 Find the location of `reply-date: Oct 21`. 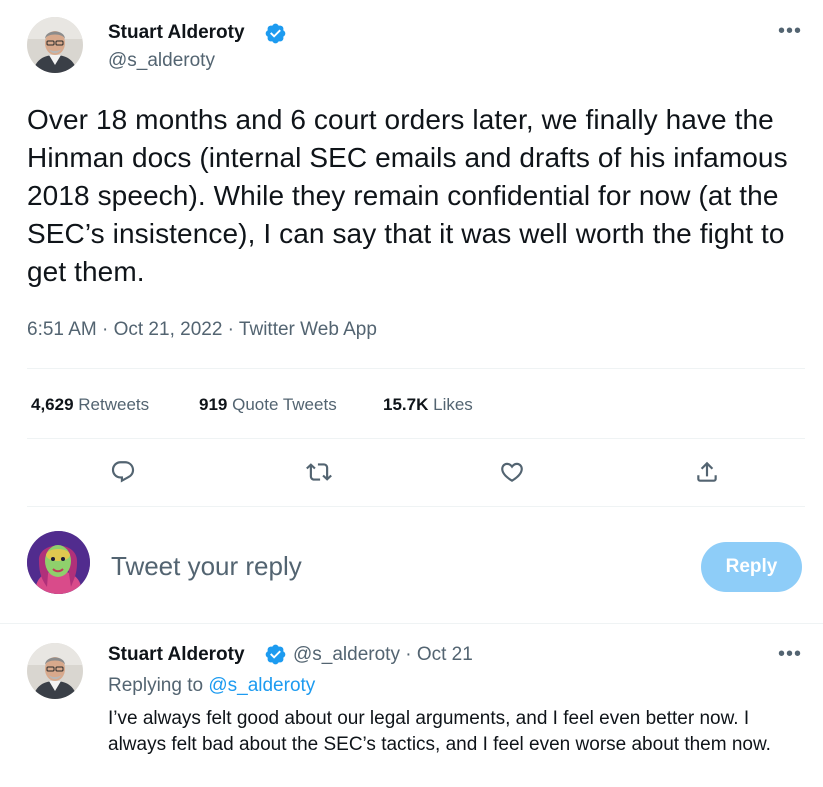

reply-date: Oct 21 is located at coordinates (445, 654).